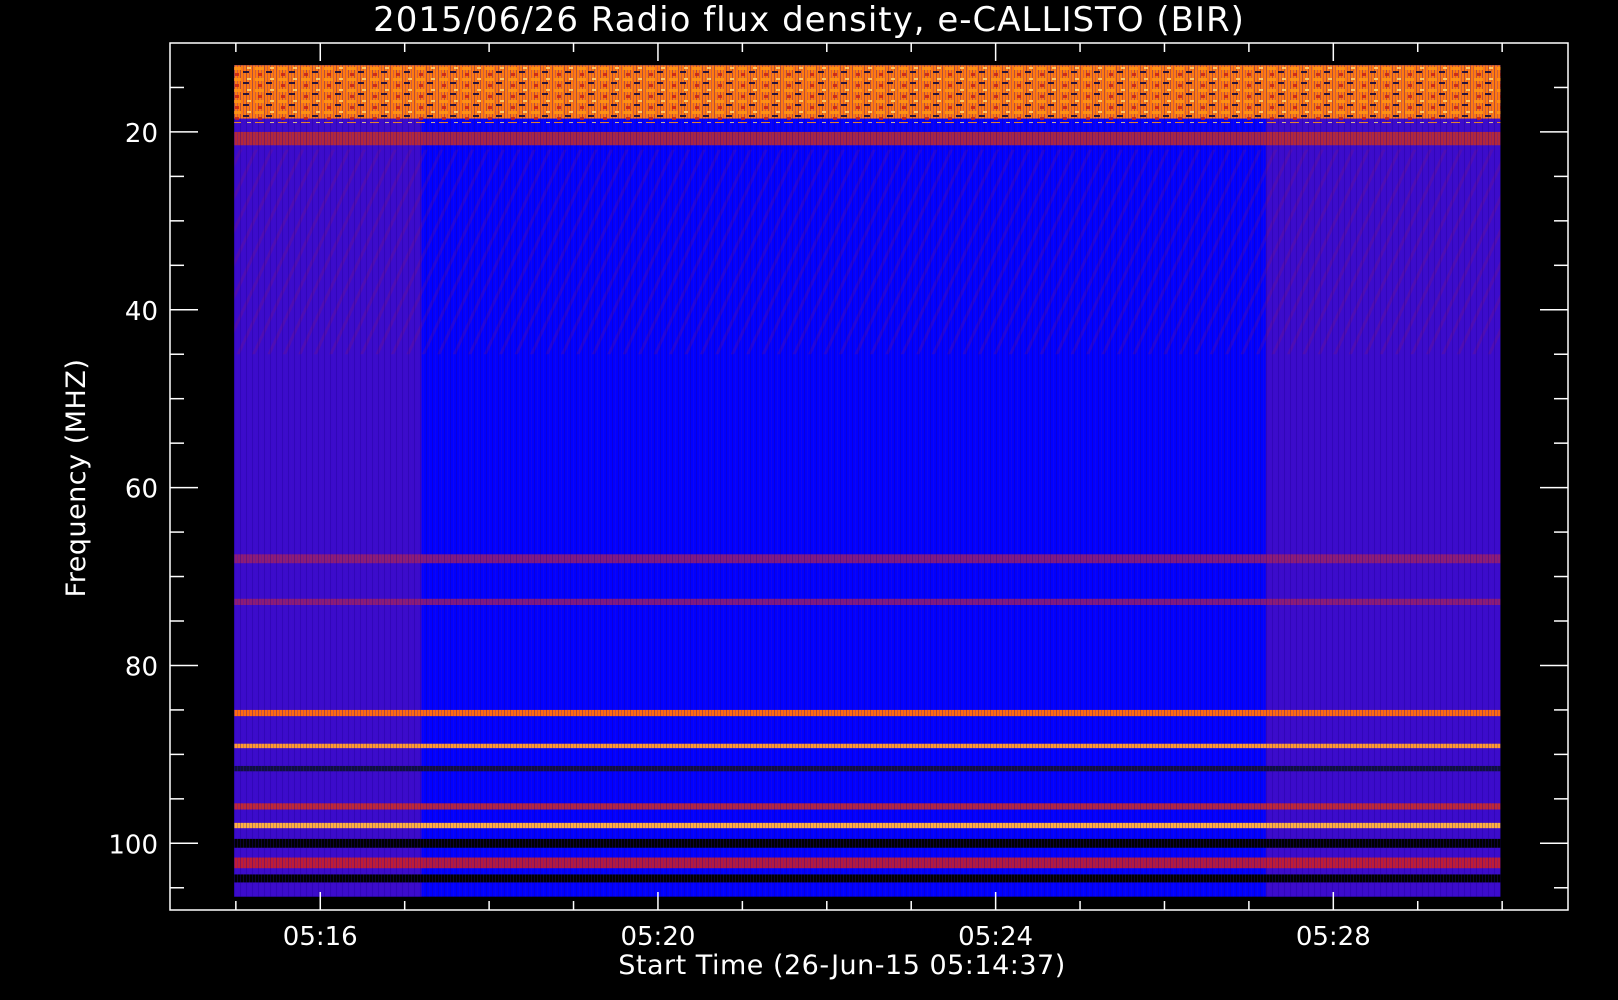 The image size is (1618, 1000). I want to click on x-tick-label: 05:20, so click(657, 937).